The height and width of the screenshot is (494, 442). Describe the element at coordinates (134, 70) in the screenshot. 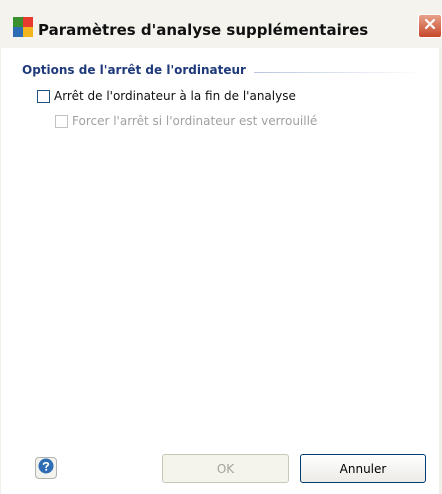

I see `group-title: Options de l'arrêt de l'ordinateur` at that location.